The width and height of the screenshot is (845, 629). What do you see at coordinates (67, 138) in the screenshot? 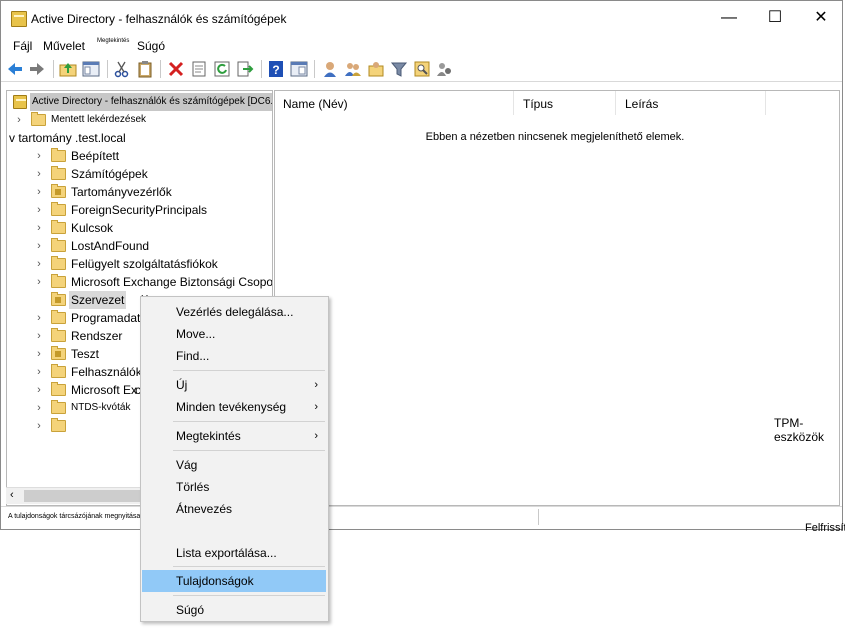
I see `tree-domain-label: v tartomány .test.local` at bounding box center [67, 138].